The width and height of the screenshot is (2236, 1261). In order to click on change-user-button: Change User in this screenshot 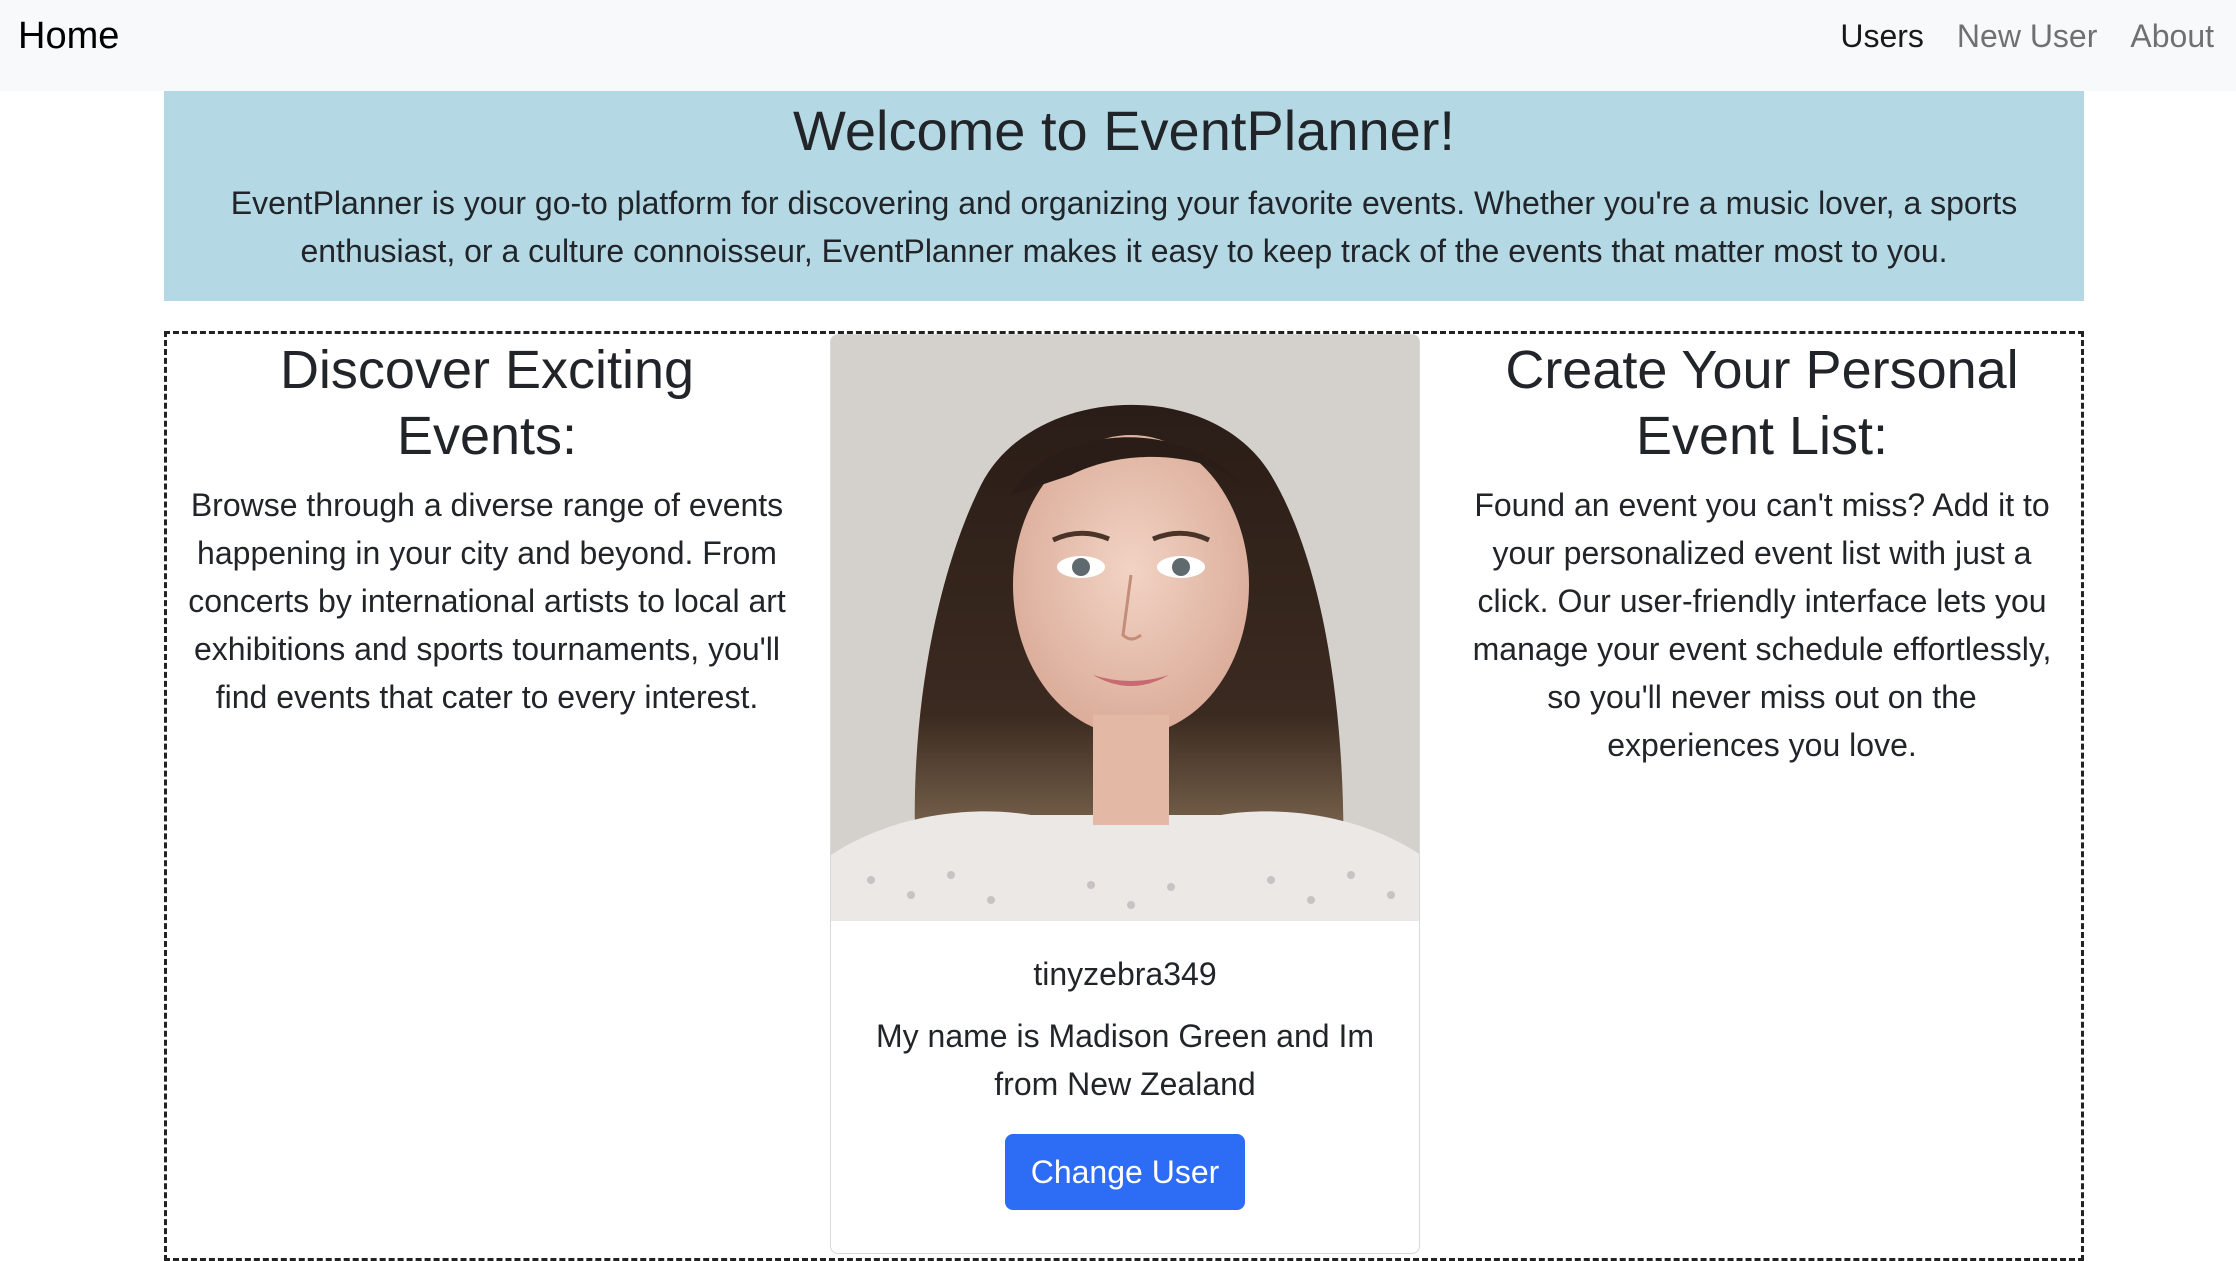, I will do `click(1125, 1172)`.